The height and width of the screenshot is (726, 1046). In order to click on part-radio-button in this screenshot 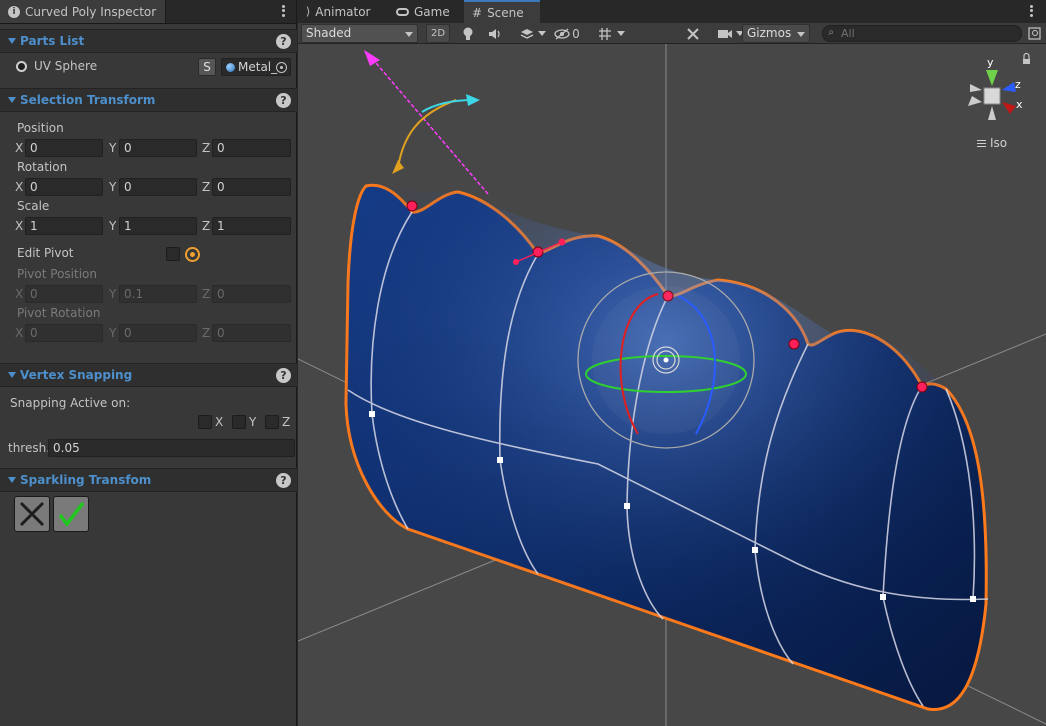, I will do `click(21, 66)`.